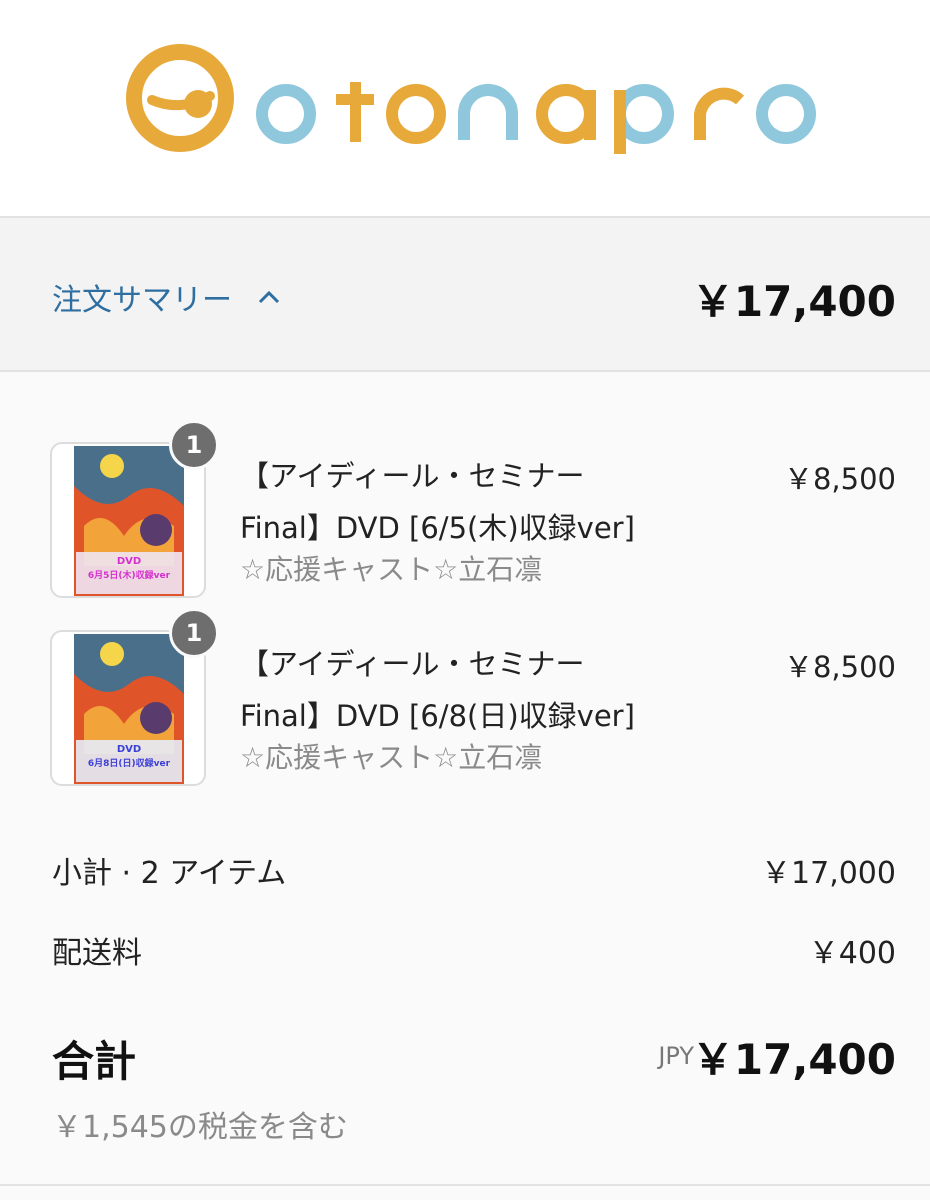 The image size is (930, 1200). Describe the element at coordinates (470, 690) in the screenshot. I see `item-title: 【アイディール・セミナー Final】DVD [6/8(日)収録ver]` at that location.